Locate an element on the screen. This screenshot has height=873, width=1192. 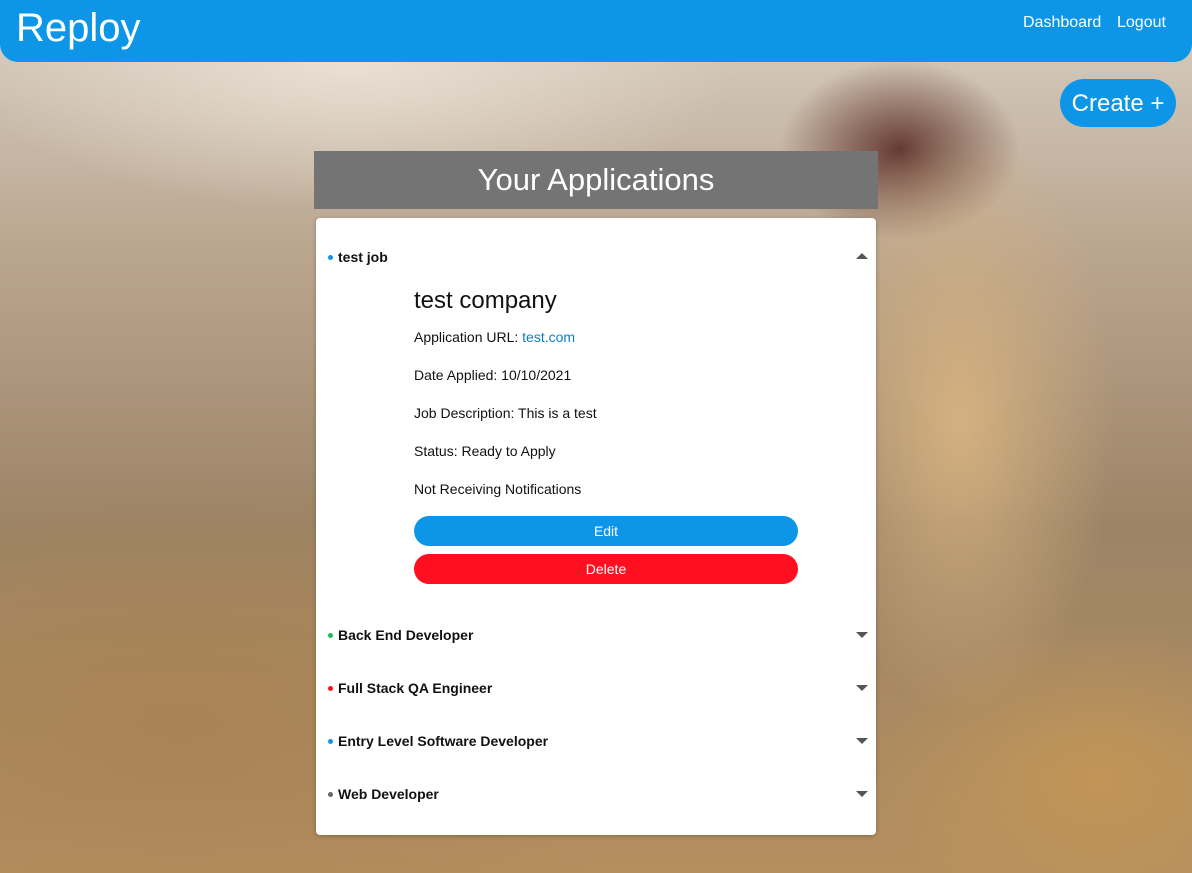
job-description: Job Description: This is a test is located at coordinates (505, 413).